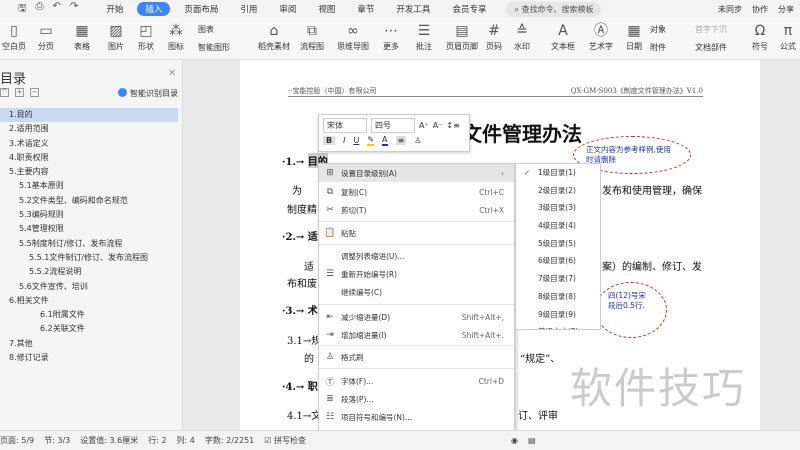  I want to click on textbox-button: A 文本框, so click(563, 36).